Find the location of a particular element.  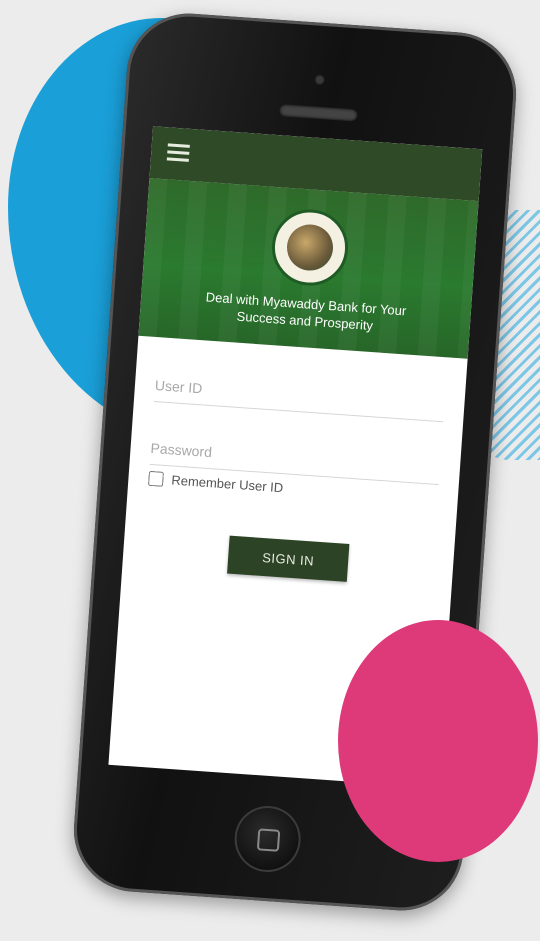

decorative-pink-blob is located at coordinates (438, 741).